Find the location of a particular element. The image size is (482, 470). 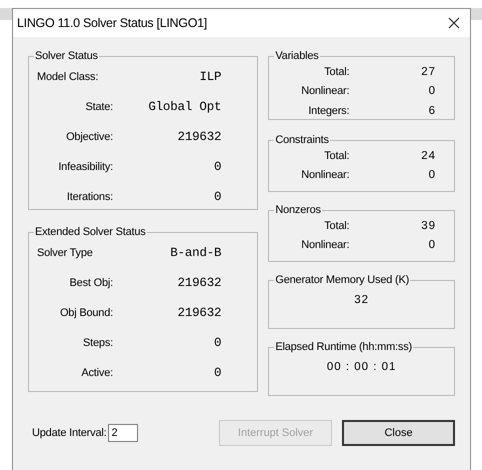

field-value: ILP is located at coordinates (210, 77).